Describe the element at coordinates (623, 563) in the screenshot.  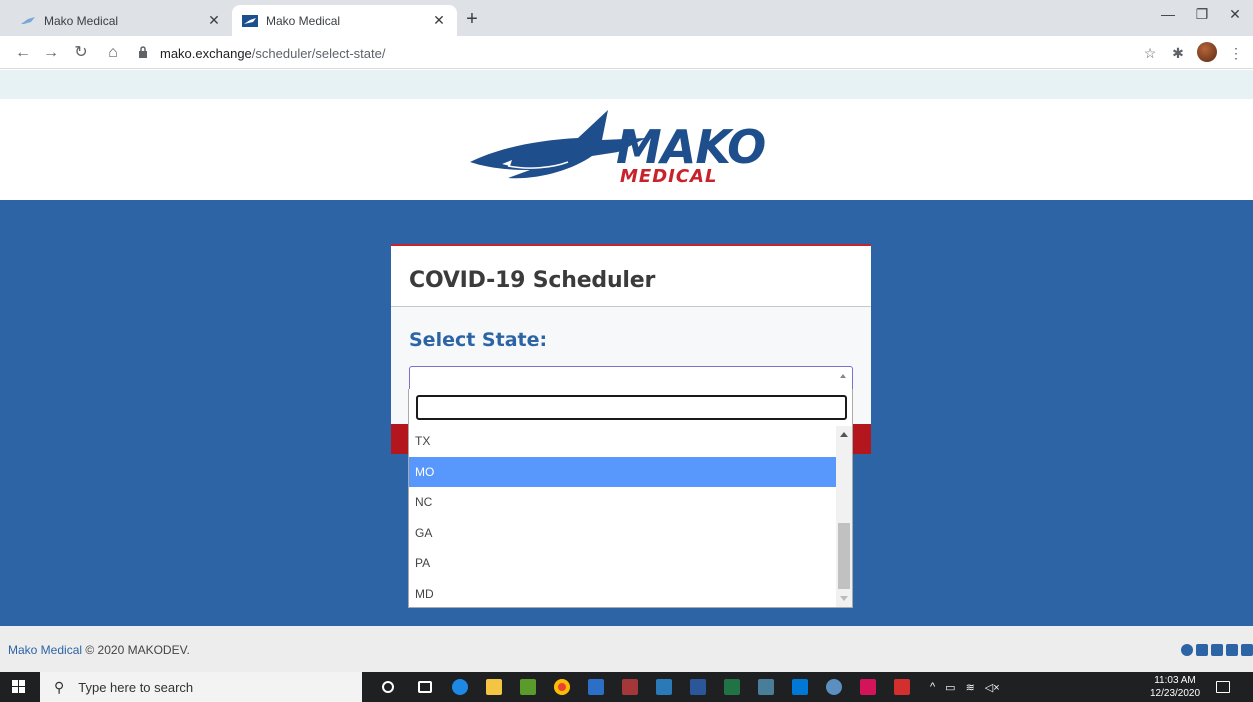
I see `state-option: PA` at that location.